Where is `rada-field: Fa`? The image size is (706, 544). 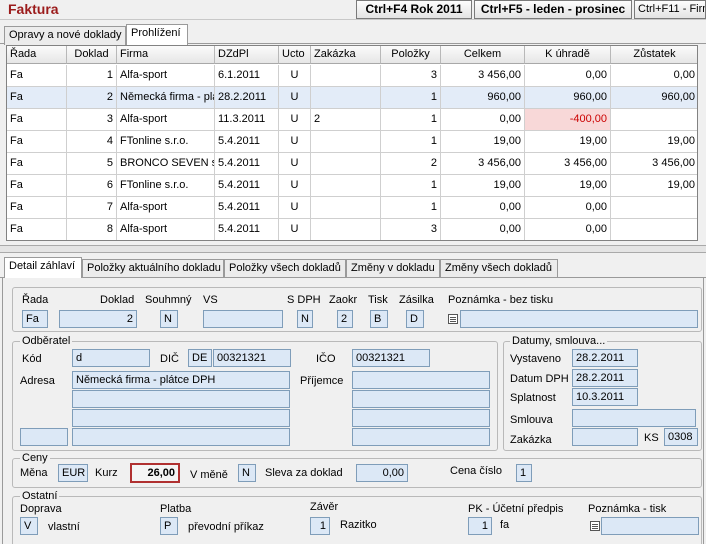 rada-field: Fa is located at coordinates (35, 319).